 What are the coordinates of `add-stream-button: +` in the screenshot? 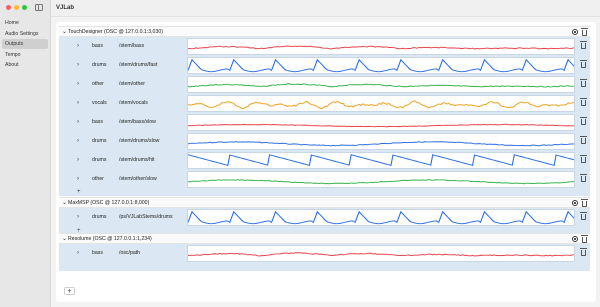 It's located at (79, 192).